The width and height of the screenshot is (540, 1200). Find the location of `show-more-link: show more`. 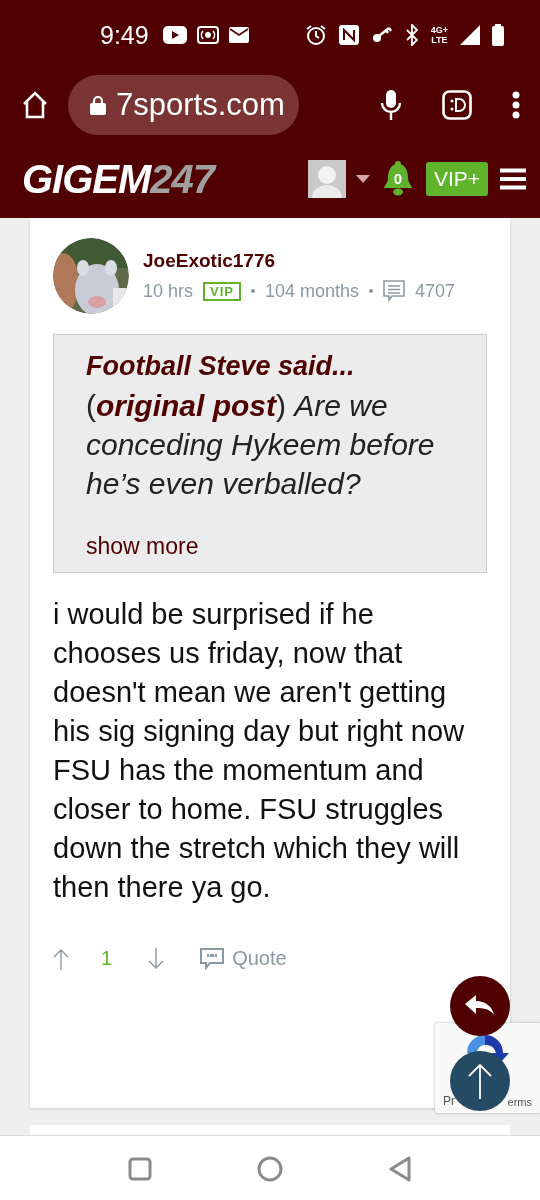

show-more-link: show more is located at coordinates (142, 546).